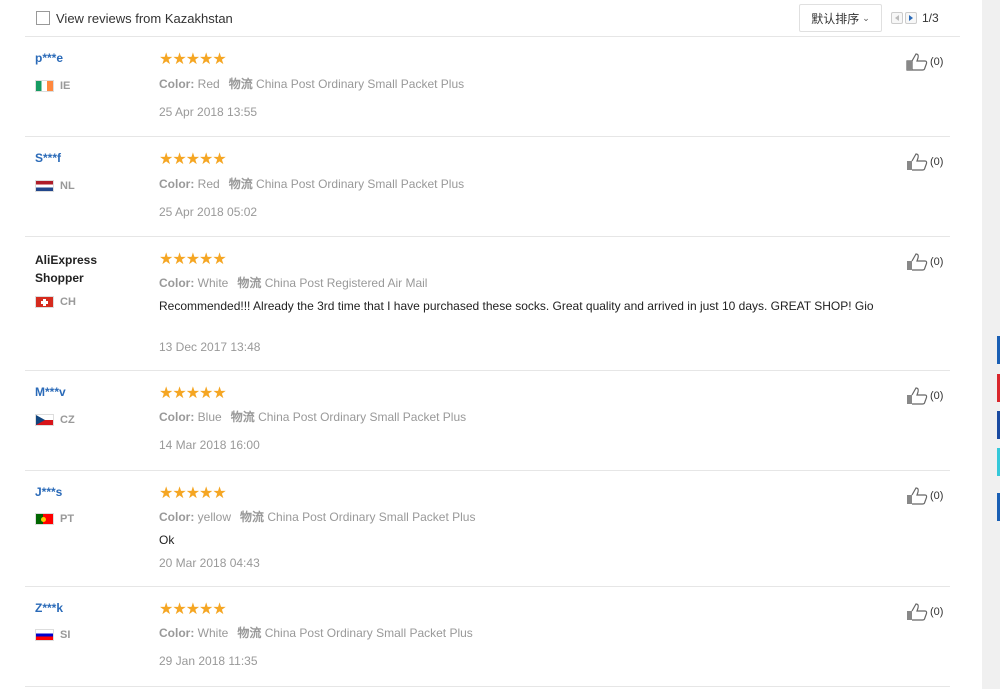 The image size is (1000, 689). I want to click on country-filter-label: View reviews from Kazakhstan, so click(144, 18).